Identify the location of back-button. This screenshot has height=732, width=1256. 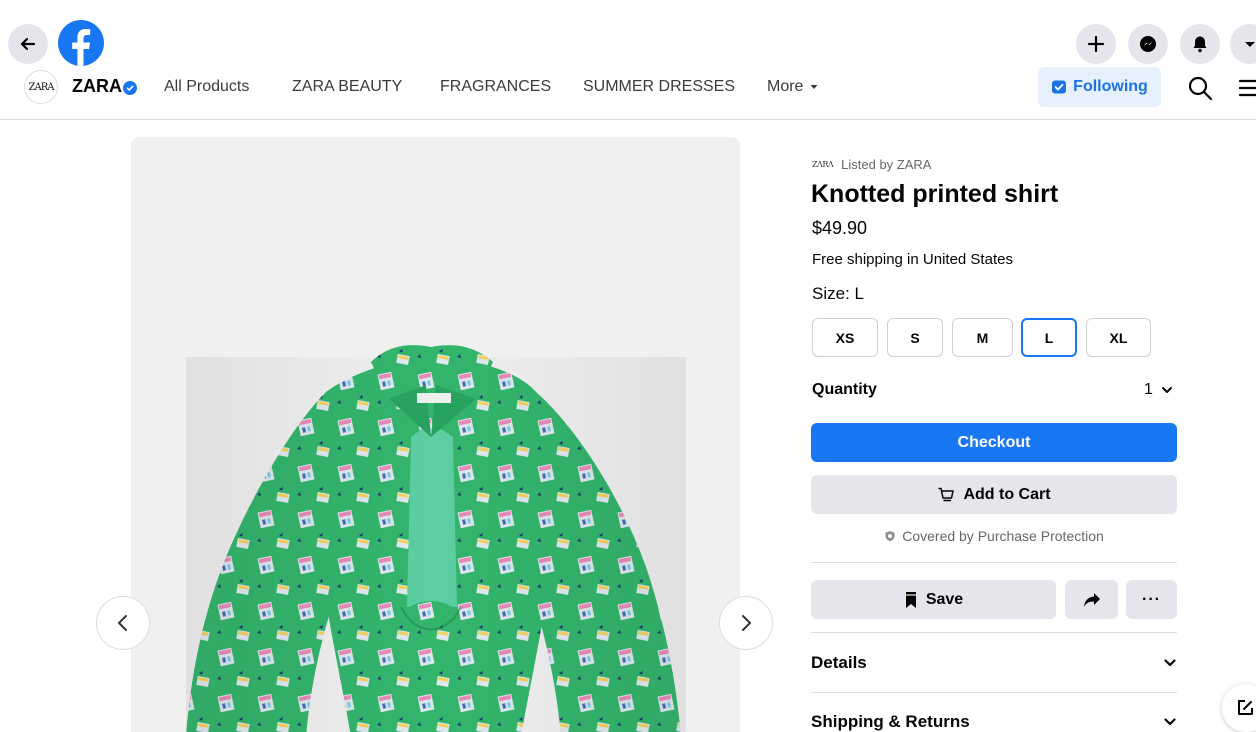
(28, 44).